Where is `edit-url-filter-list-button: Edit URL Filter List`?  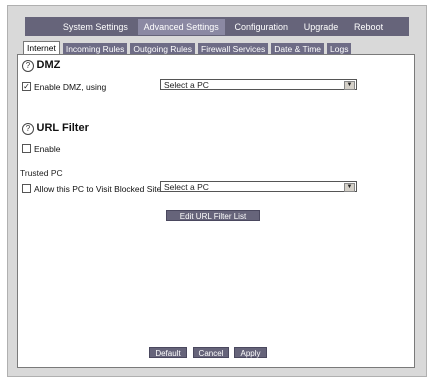
edit-url-filter-list-button: Edit URL Filter List is located at coordinates (213, 215).